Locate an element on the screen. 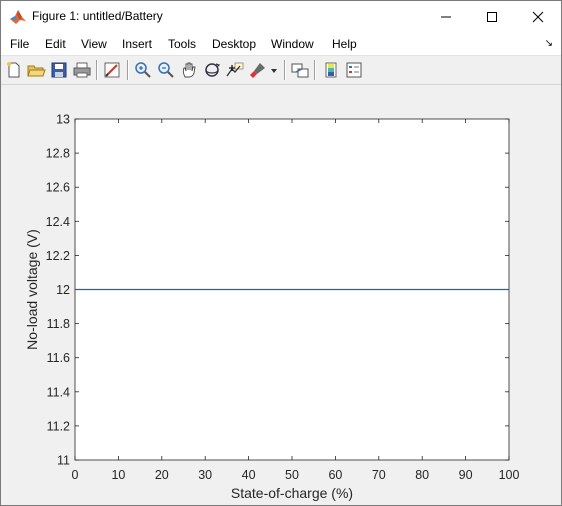 This screenshot has width=562, height=506. x-tick-label: 20 is located at coordinates (162, 475).